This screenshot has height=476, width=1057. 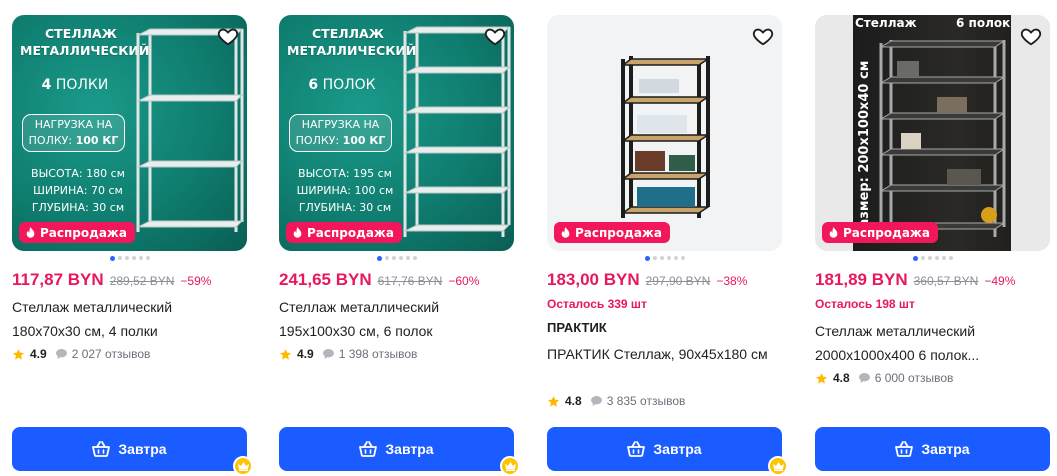 I want to click on brand-name: ПРАКТИК, so click(x=577, y=327).